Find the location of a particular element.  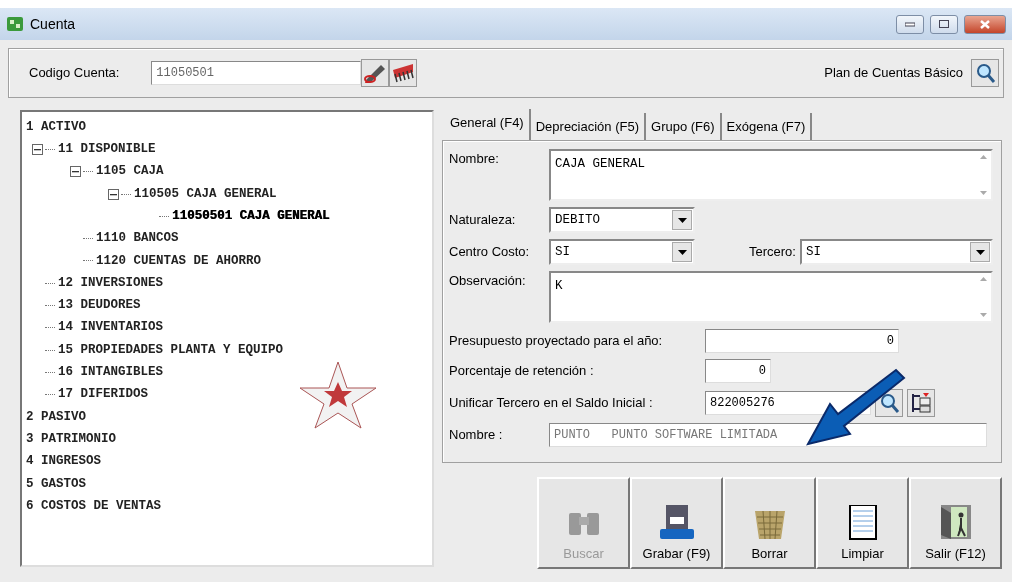

tree-item: 14 INVENTARIOS is located at coordinates (111, 328).